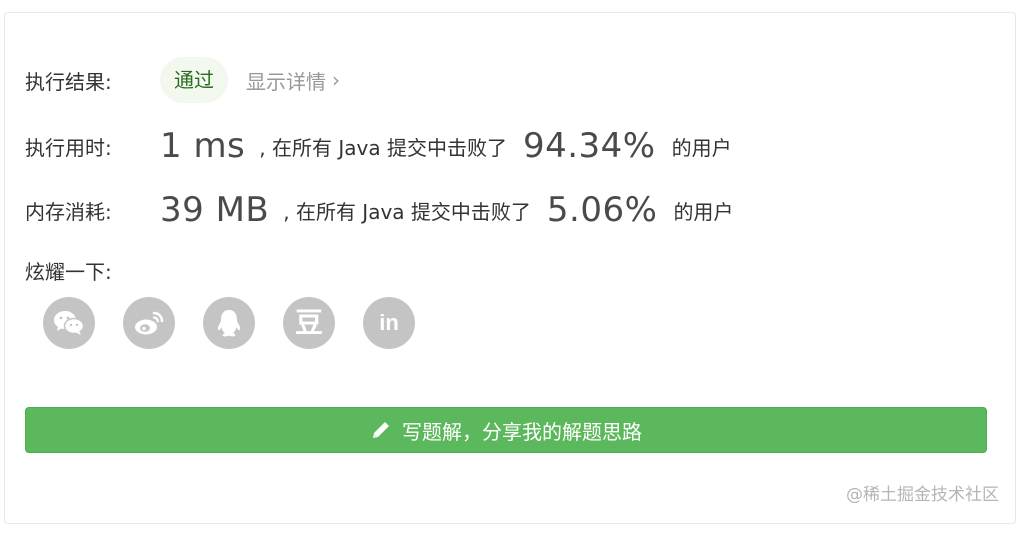 The image size is (1020, 540). Describe the element at coordinates (381, 430) in the screenshot. I see `pencil-icon` at that location.